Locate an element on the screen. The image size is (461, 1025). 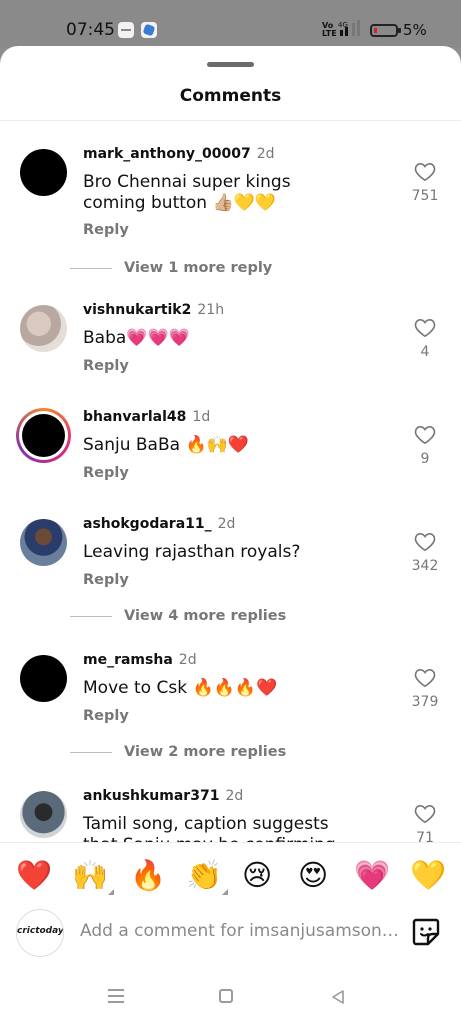
comment-username: bhanvarlal48 is located at coordinates (134, 417).